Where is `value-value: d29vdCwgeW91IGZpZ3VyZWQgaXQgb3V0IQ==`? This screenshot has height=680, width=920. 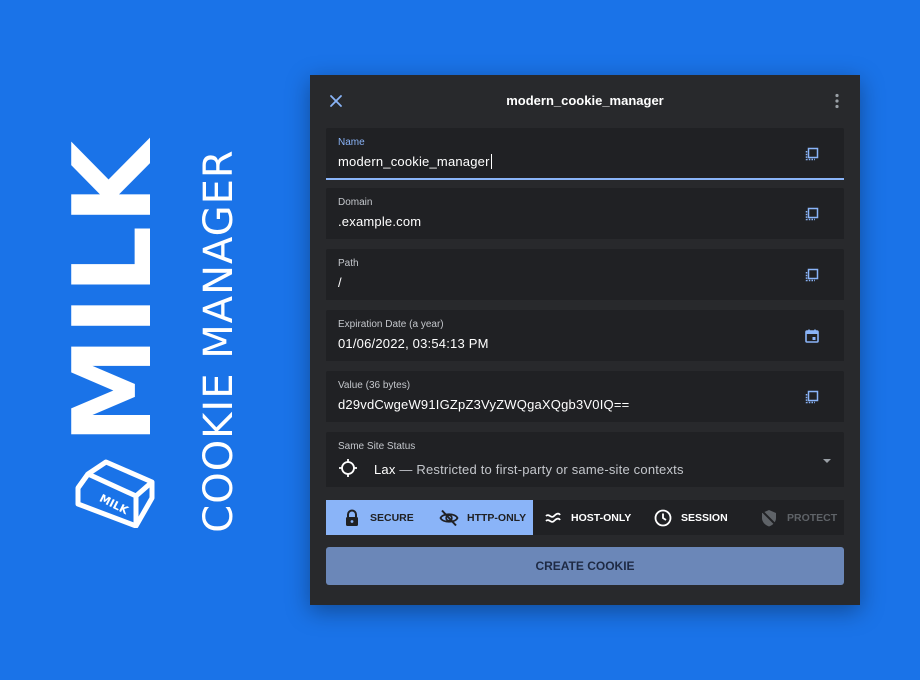
value-value: d29vdCwgeW91IGZpZ3VyZWQgaXQgb3V0IQ== is located at coordinates (484, 404).